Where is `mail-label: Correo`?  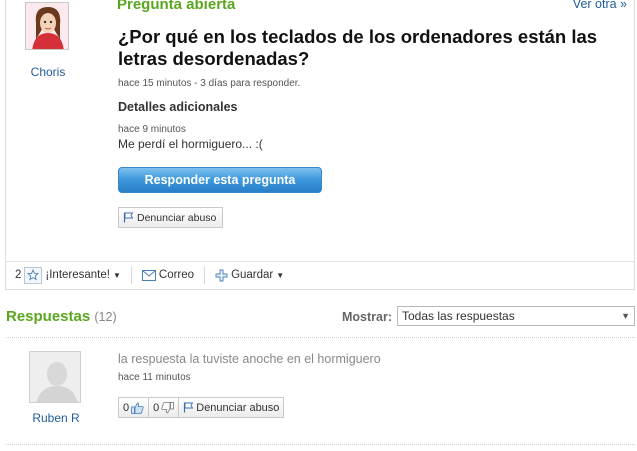 mail-label: Correo is located at coordinates (176, 275).